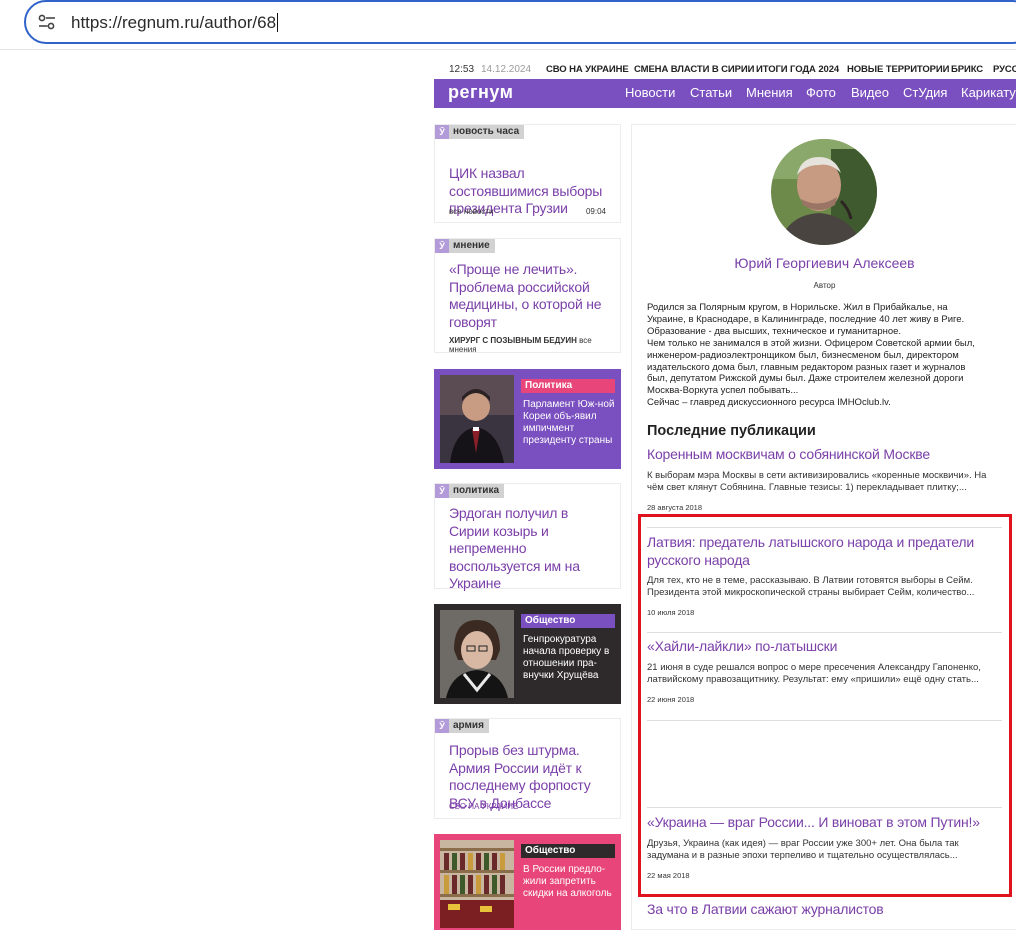 This screenshot has width=1016, height=930. Describe the element at coordinates (731, 431) in the screenshot. I see `publications-heading: Последние публикации` at that location.